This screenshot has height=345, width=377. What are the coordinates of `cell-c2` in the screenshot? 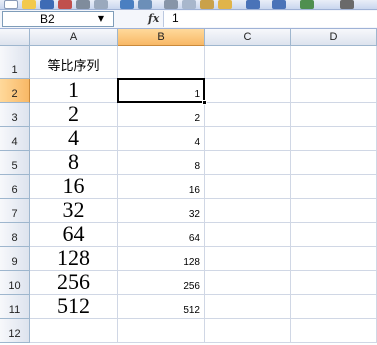 It's located at (248, 91).